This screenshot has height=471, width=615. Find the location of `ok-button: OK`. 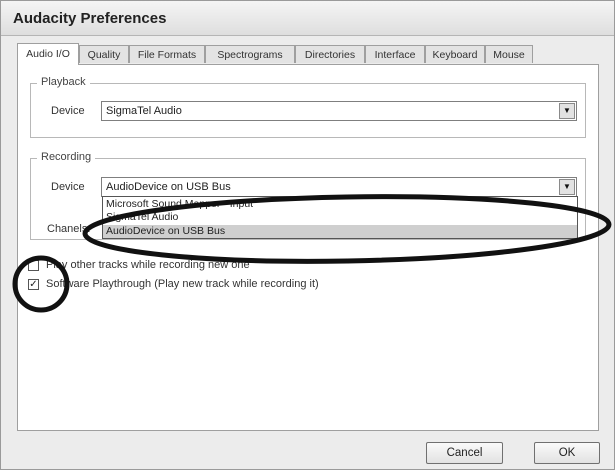

ok-button: OK is located at coordinates (567, 453).